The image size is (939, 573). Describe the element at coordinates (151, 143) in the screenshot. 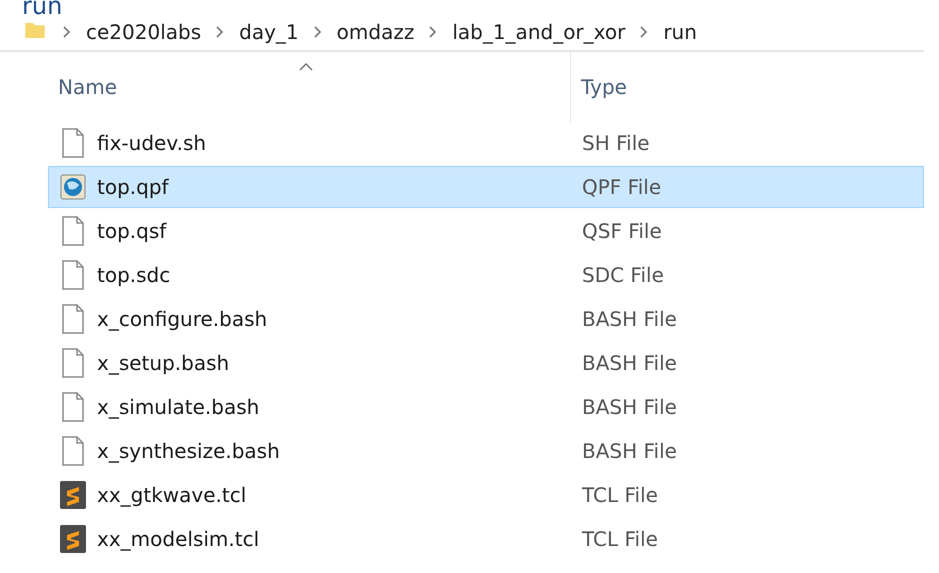

I see `file-name: fix-udev.sh` at that location.